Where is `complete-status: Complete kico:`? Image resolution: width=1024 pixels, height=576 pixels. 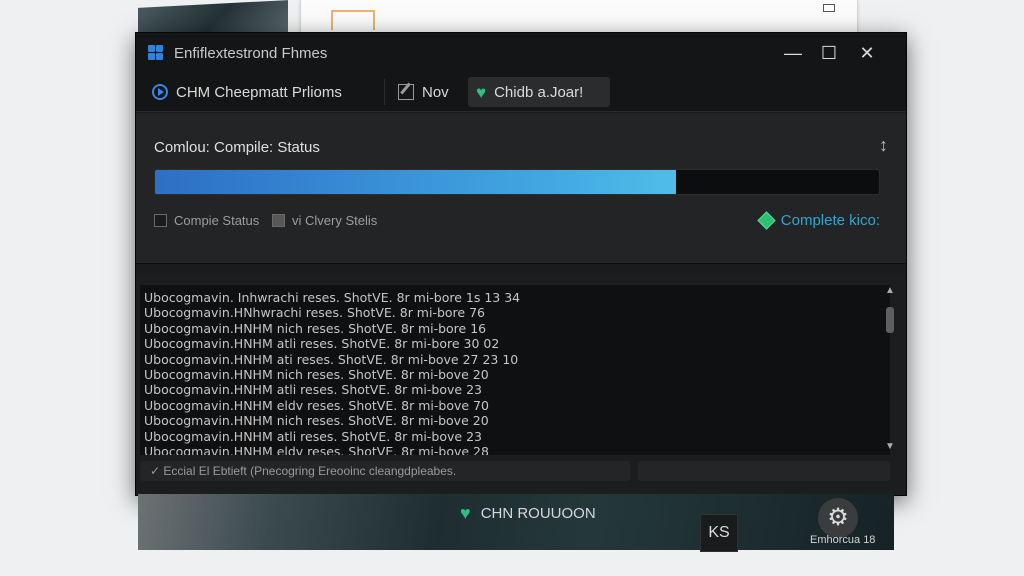
complete-status: Complete kico: is located at coordinates (818, 220).